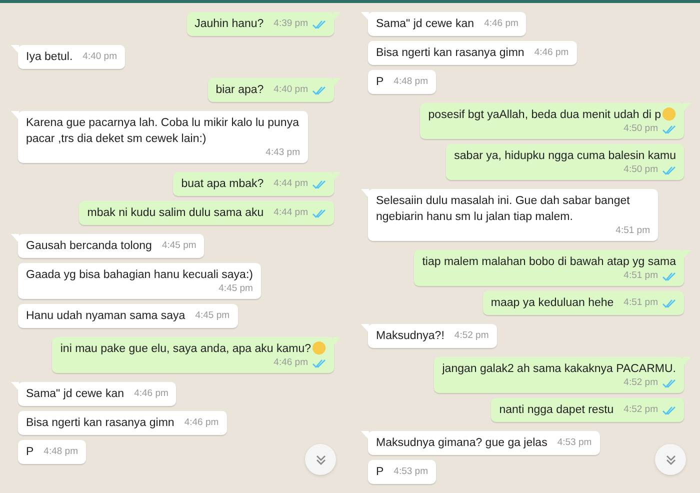 The image size is (700, 493). I want to click on message-text: Selesaiin dulu masalah ini. Gue dah sabar banget ngebiarin hanu sm lu jalan tiap malem., so click(503, 209).